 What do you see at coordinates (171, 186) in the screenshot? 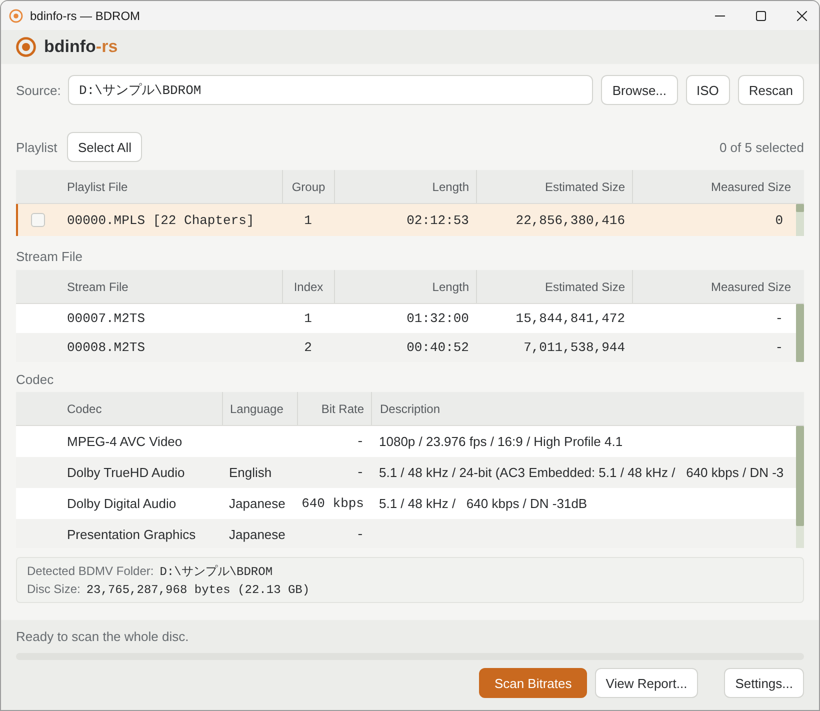
I see `column-header: Playlist File` at bounding box center [171, 186].